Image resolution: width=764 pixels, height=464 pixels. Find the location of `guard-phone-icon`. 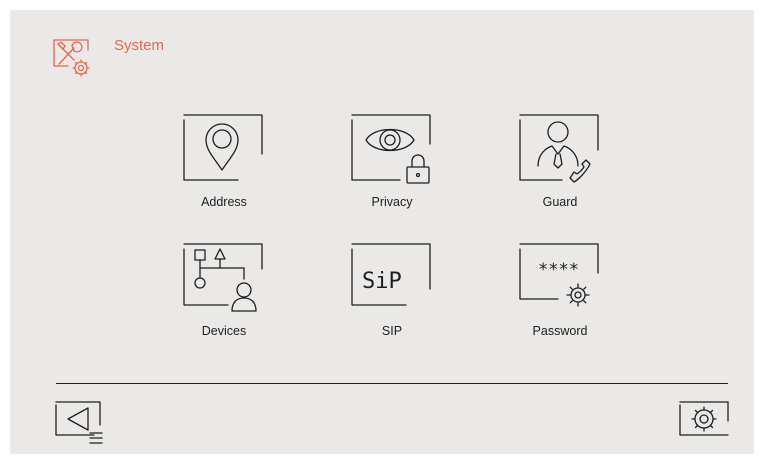

guard-phone-icon is located at coordinates (559, 148).